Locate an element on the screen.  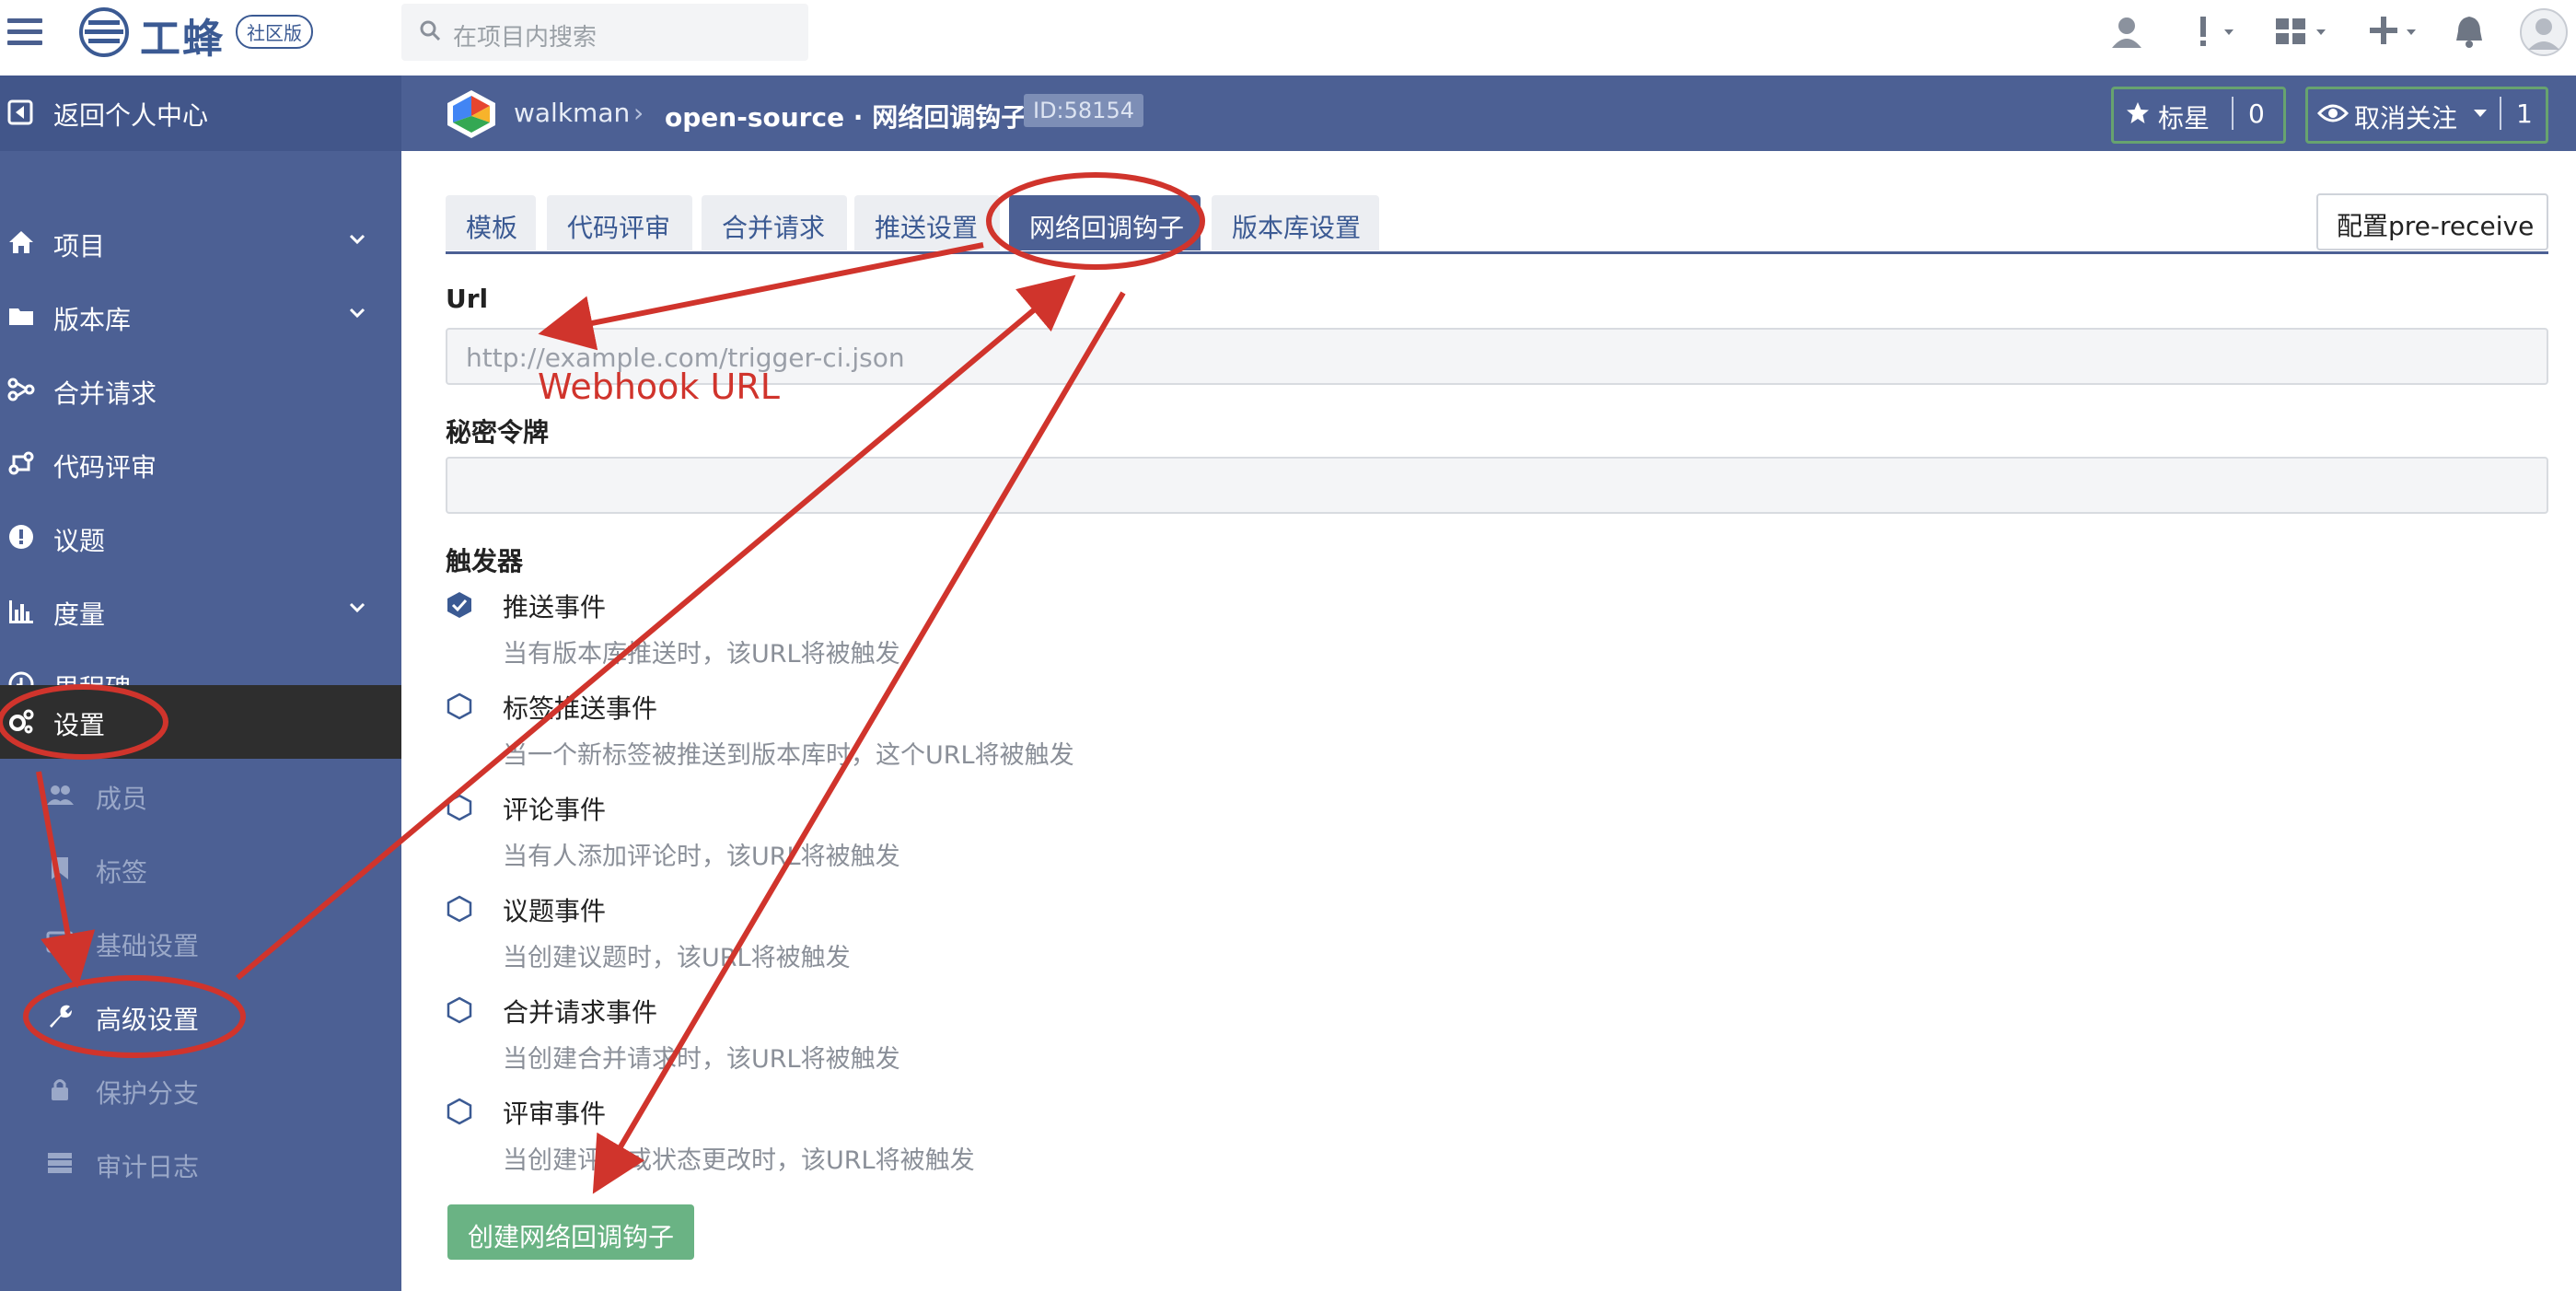
back-icon is located at coordinates (20, 112).